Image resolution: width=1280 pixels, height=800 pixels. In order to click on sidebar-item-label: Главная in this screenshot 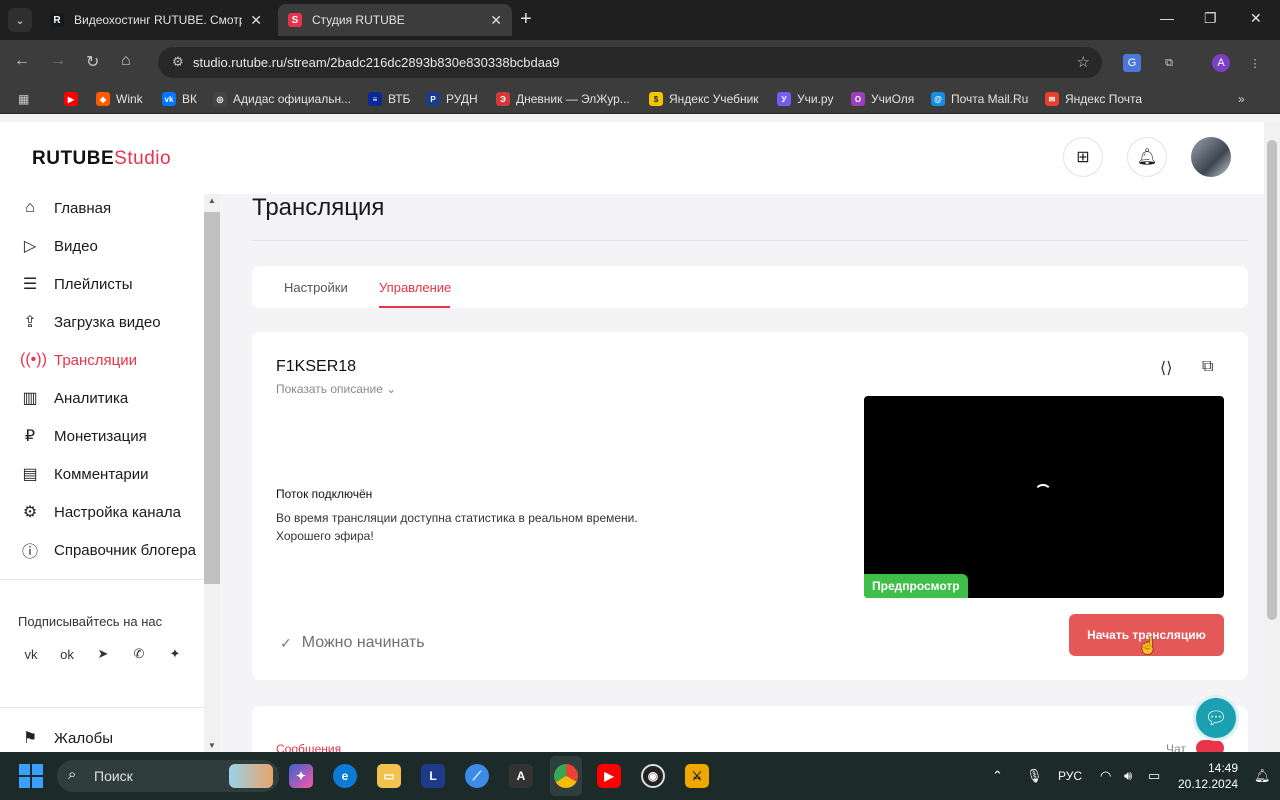, I will do `click(83, 208)`.